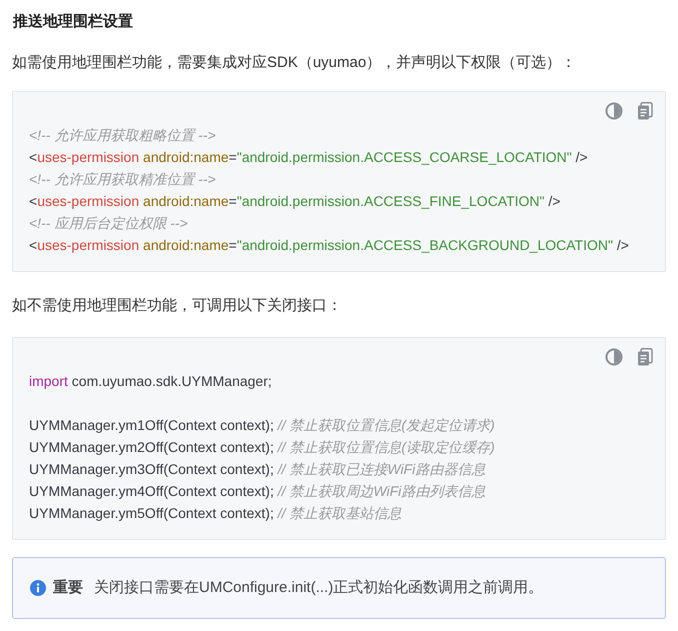  I want to click on code-line: UYMManager.ym3Off(Context context); // 禁止获取已连接WiFi路由器信息, so click(257, 469).